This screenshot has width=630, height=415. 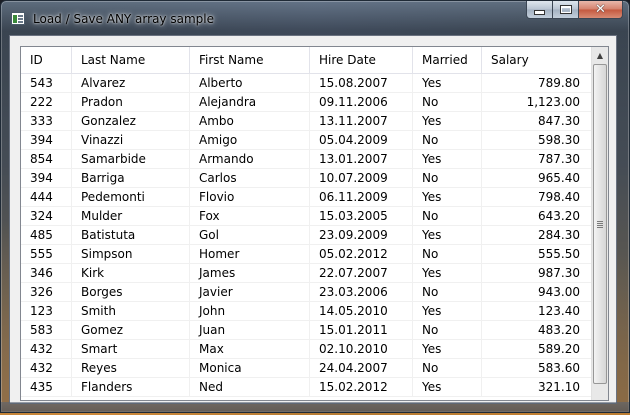 I want to click on table-row: 394 Vinazzi Amigo 05.04.2009 No 598.30, so click(x=306, y=140).